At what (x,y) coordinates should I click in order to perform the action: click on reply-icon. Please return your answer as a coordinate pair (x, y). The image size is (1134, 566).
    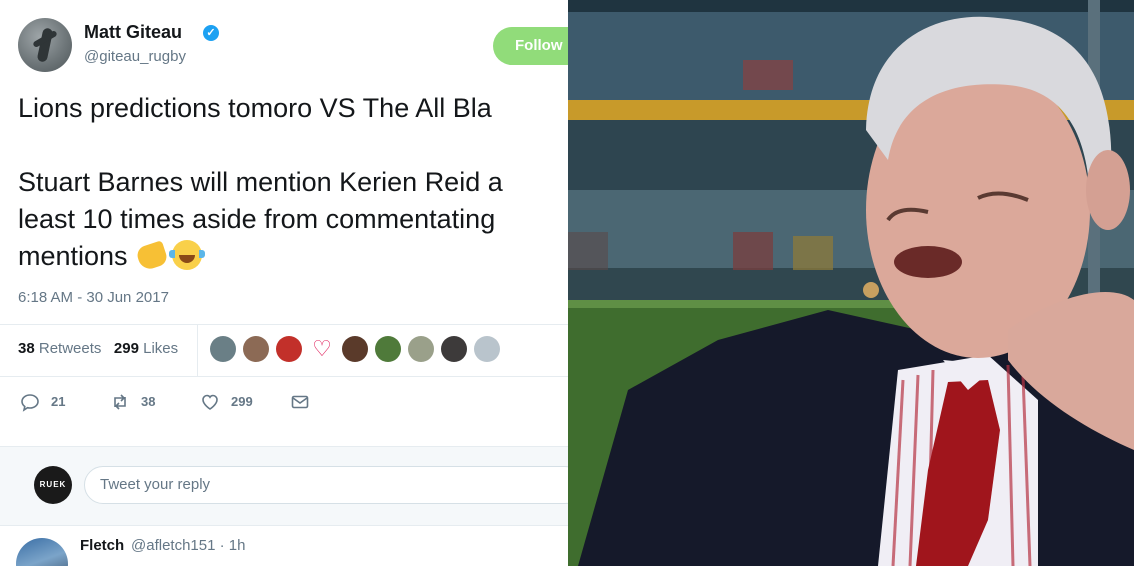
    Looking at the image, I should click on (30, 403).